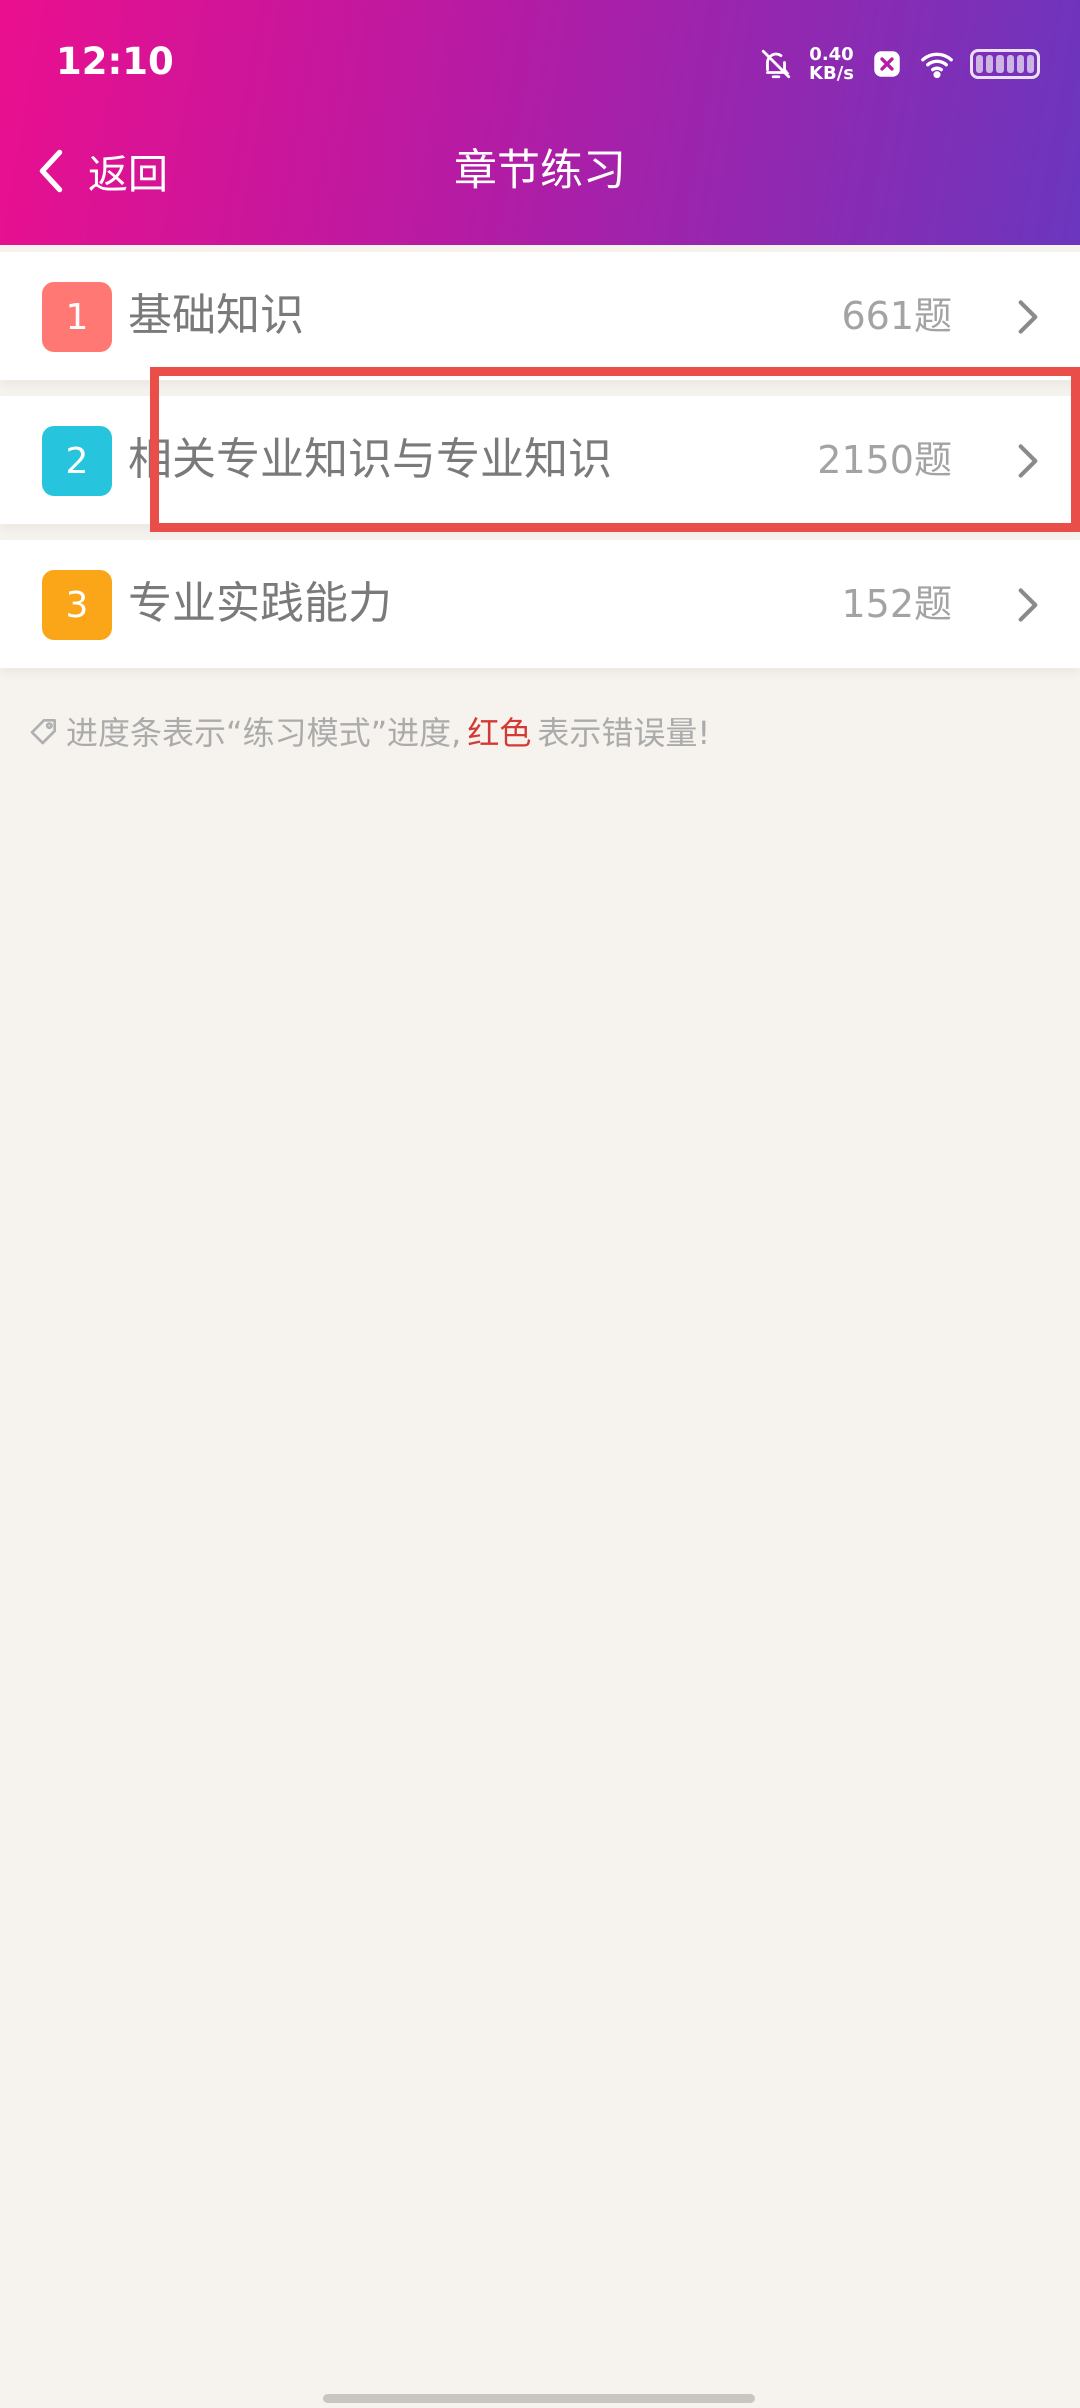  I want to click on progress-note: 进度条表示“练习模式”进度, 红色 表示错误量!, so click(369, 731).